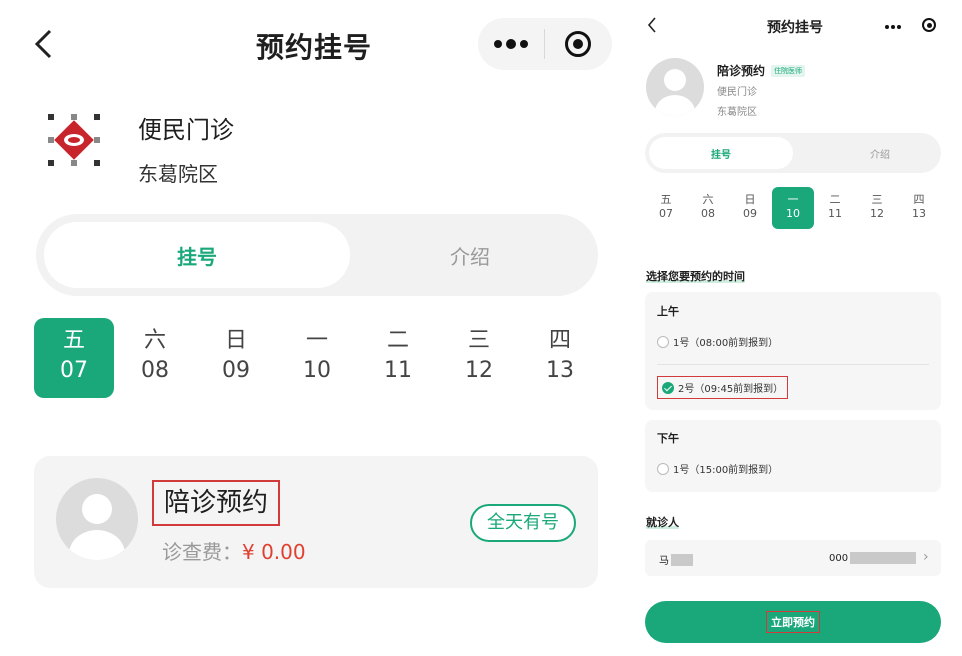 This screenshot has width=962, height=656. What do you see at coordinates (664, 561) in the screenshot?
I see `patient-name-visible: 马` at bounding box center [664, 561].